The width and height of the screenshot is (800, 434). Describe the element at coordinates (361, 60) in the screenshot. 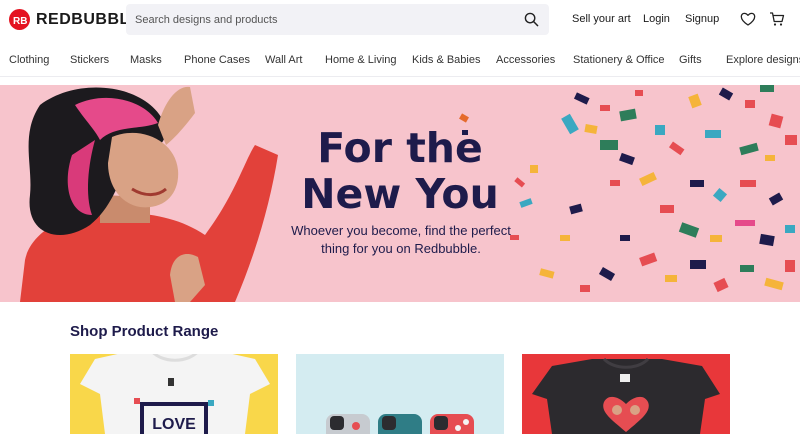

I see `nav-item-home-living: Home & Living` at that location.